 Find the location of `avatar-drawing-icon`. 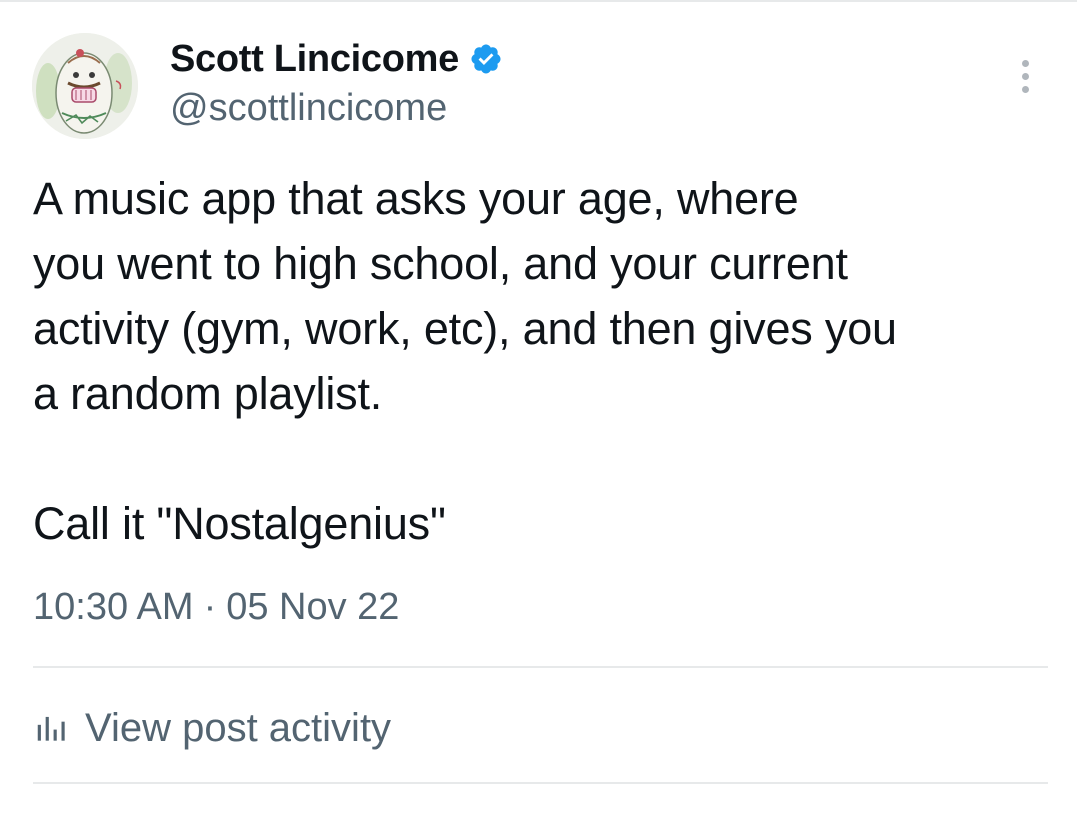

avatar-drawing-icon is located at coordinates (85, 86).